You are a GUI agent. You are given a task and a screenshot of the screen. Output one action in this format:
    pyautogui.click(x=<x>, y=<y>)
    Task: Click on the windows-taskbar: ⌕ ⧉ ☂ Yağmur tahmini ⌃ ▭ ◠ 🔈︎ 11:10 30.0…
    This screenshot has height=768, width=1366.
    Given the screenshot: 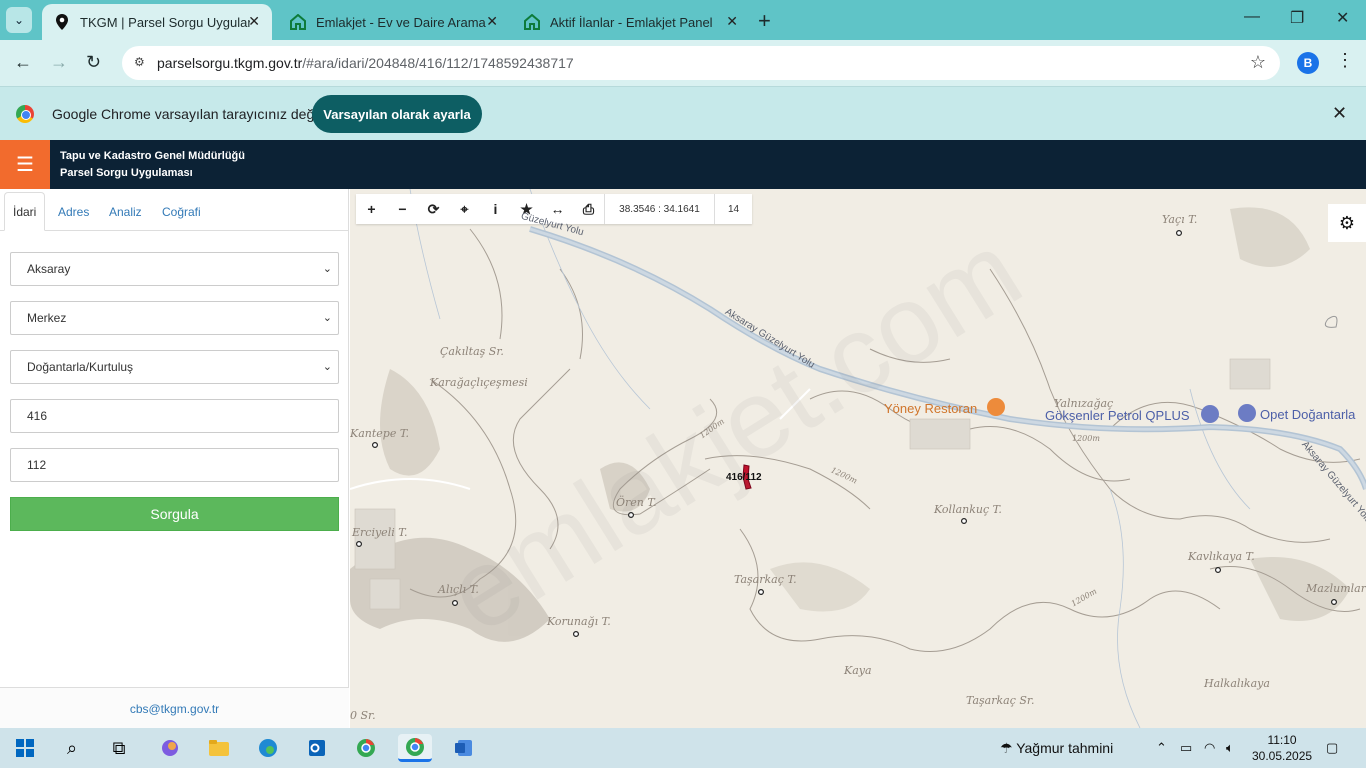 What is the action you would take?
    pyautogui.click(x=683, y=748)
    